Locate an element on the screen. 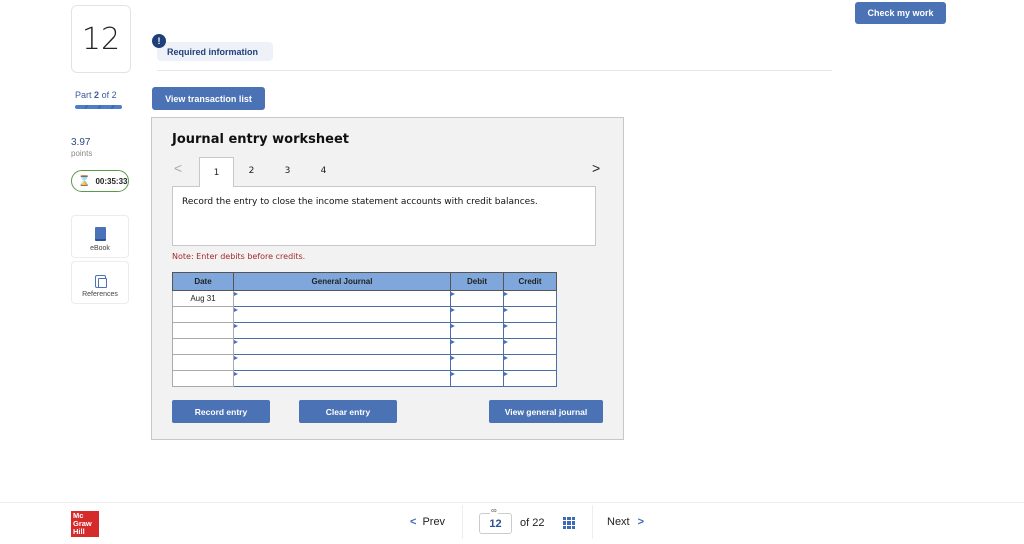 The height and width of the screenshot is (544, 1024). ebook-label: eBook is located at coordinates (100, 248).